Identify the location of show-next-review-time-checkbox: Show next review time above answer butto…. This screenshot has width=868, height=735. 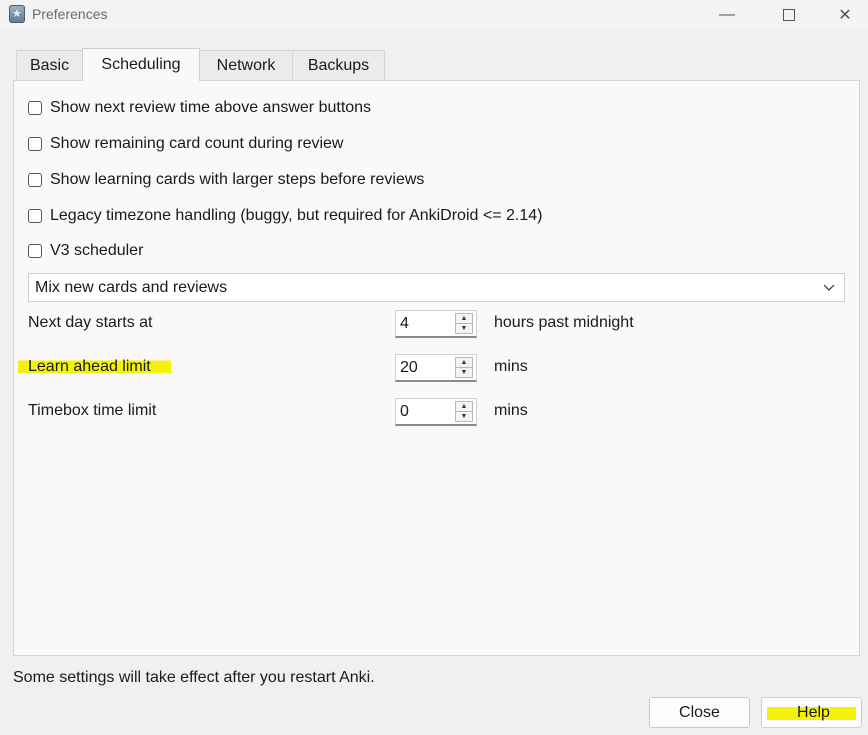
(199, 108).